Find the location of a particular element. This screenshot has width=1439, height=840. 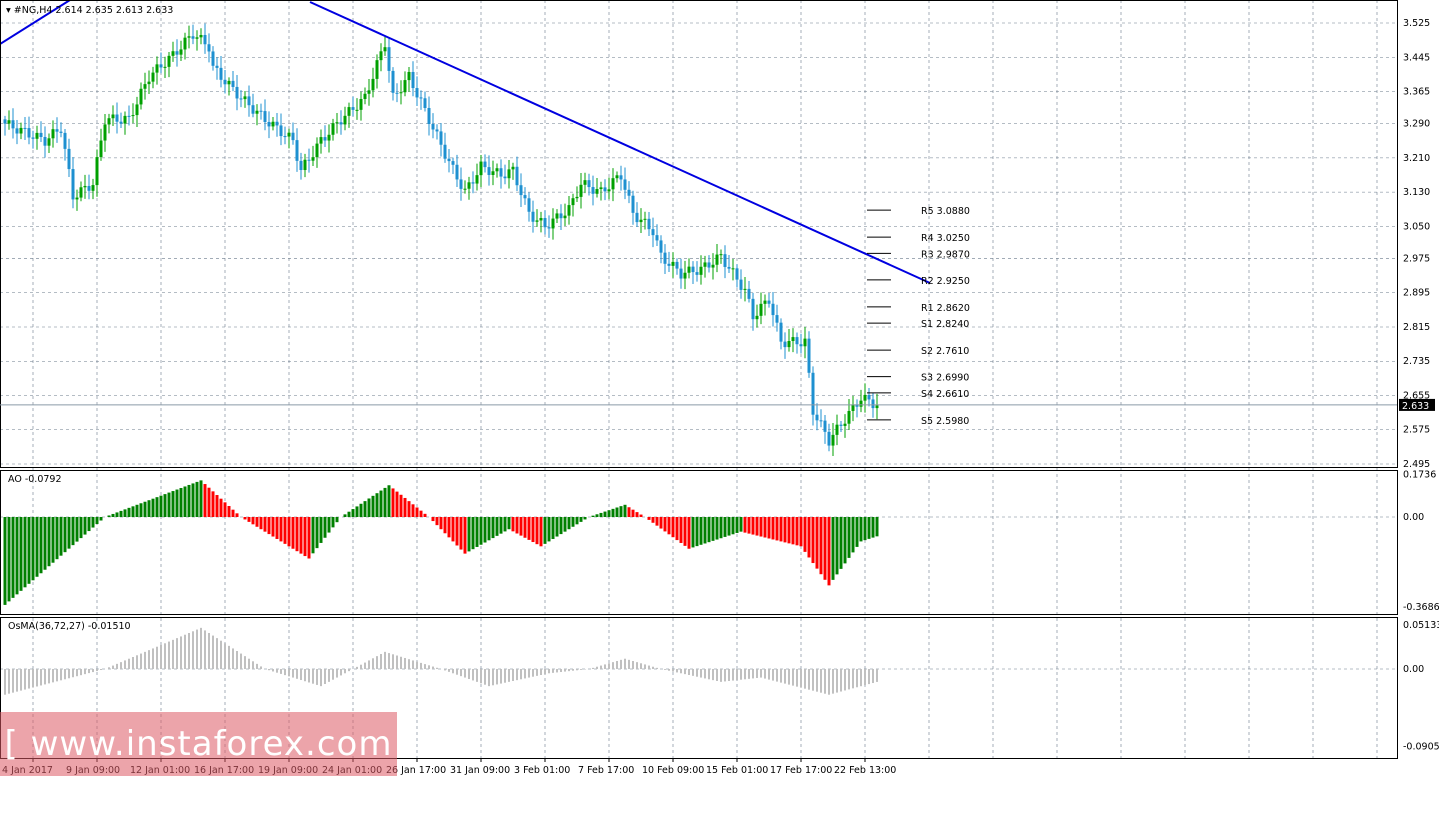

trendline-down is located at coordinates (620, 142).